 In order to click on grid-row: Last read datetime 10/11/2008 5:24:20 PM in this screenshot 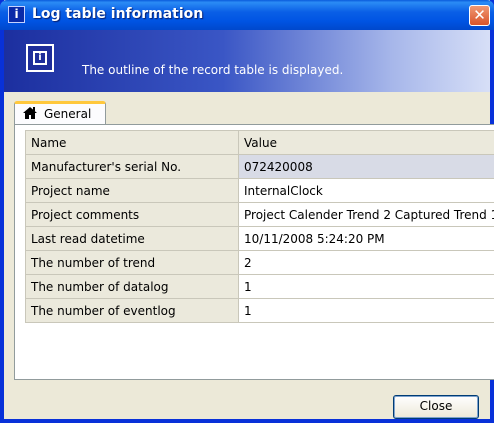, I will do `click(259, 238)`.